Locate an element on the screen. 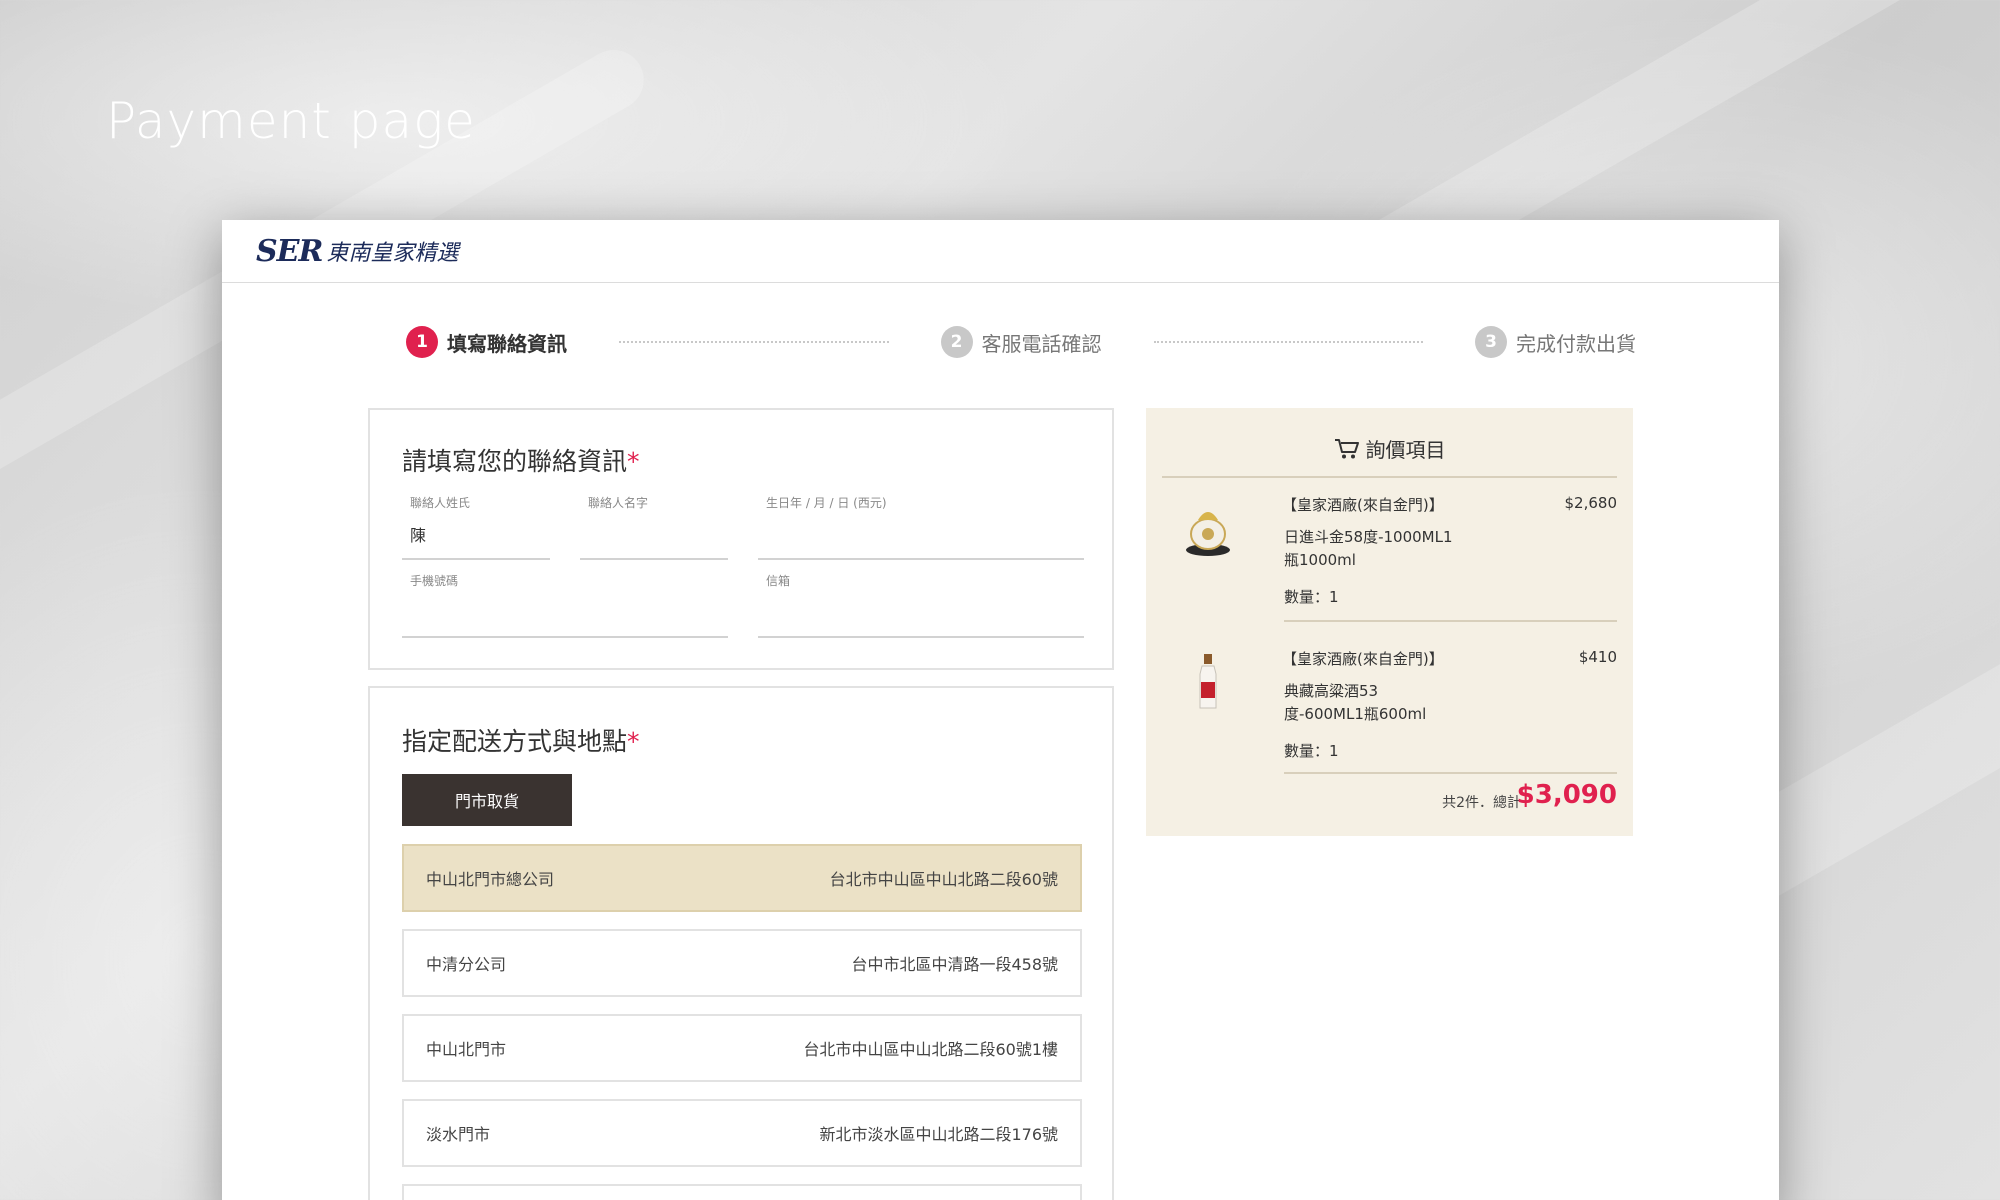  store-option is located at coordinates (742, 1192).